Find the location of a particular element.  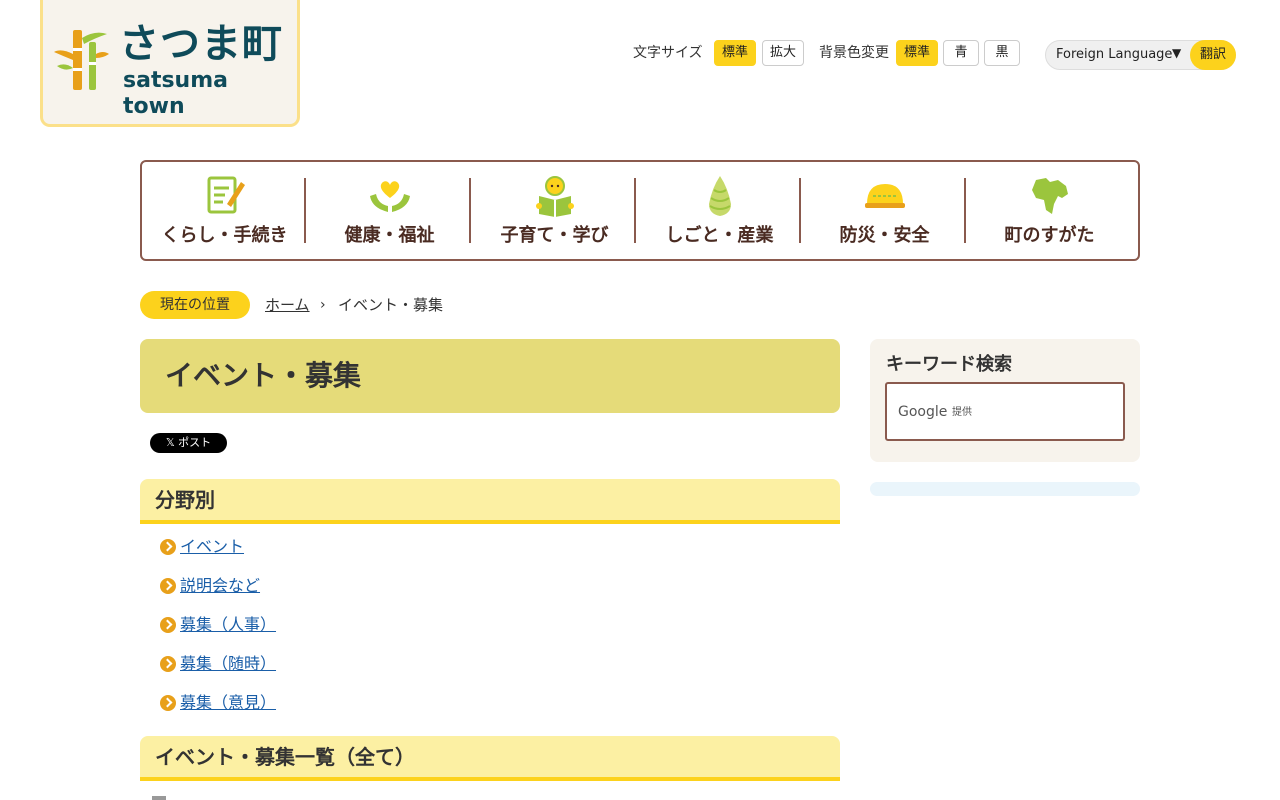

x-post-button: 𝕏 ポスト is located at coordinates (188, 443).